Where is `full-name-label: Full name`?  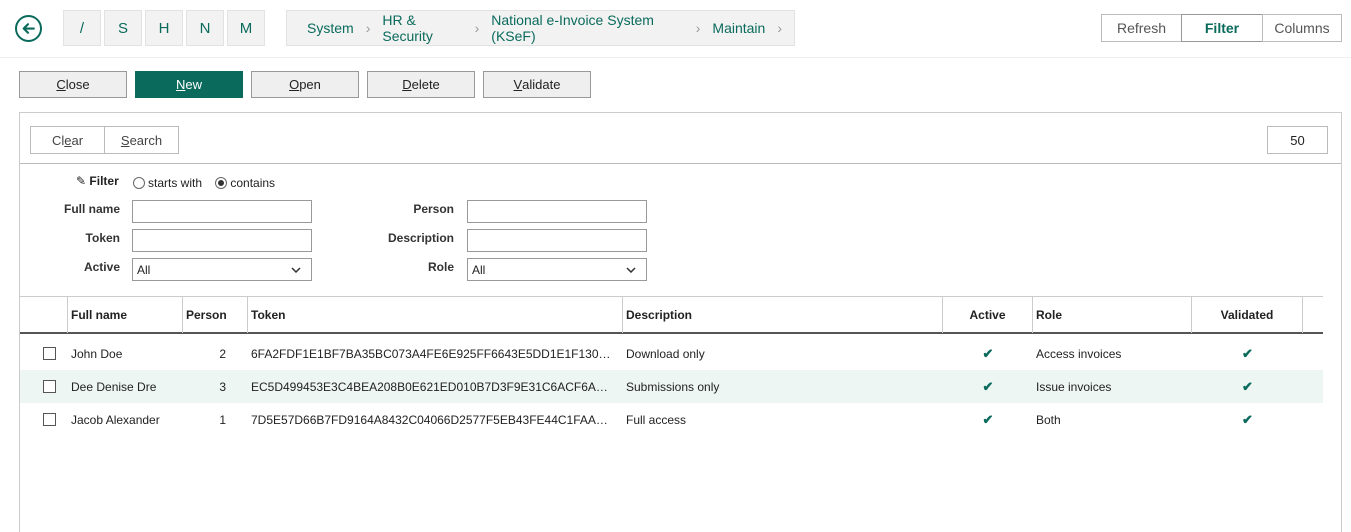 full-name-label: Full name is located at coordinates (91, 209).